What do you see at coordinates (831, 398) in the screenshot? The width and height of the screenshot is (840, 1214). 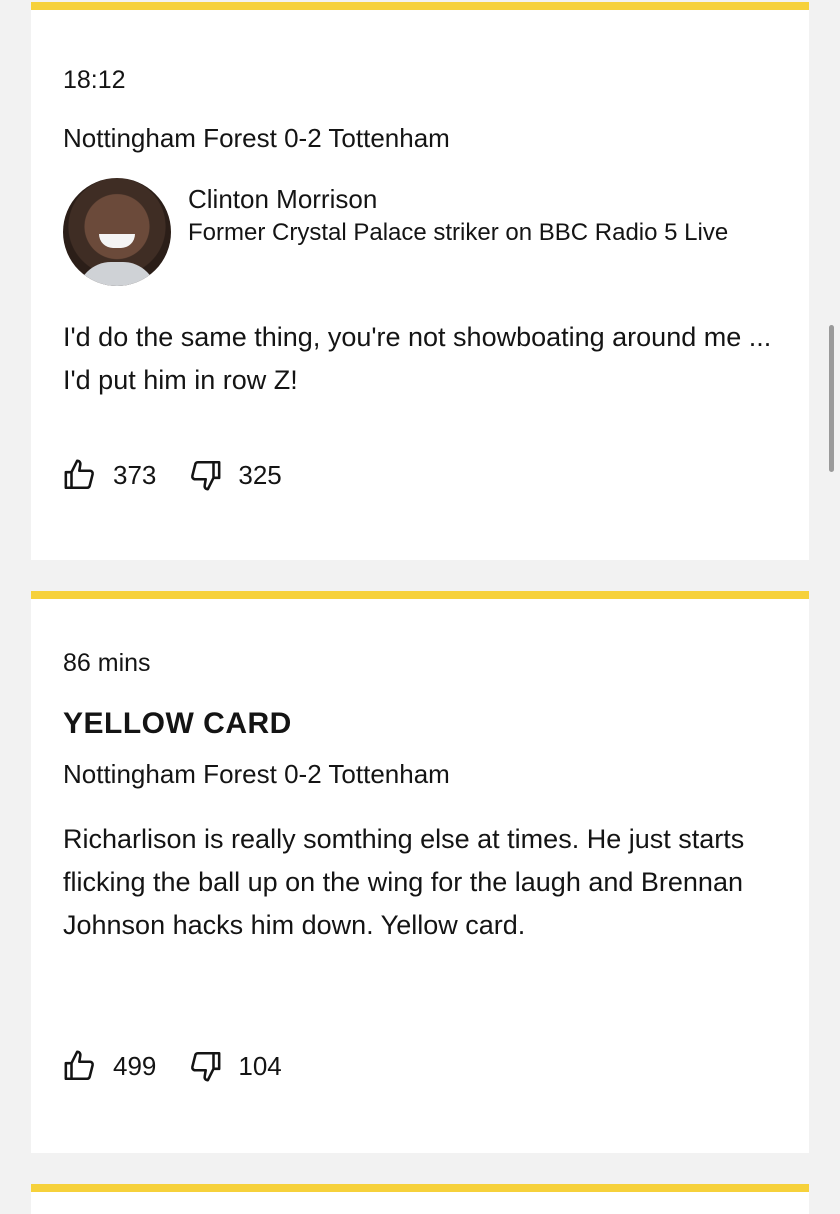 I see `scrollbar` at bounding box center [831, 398].